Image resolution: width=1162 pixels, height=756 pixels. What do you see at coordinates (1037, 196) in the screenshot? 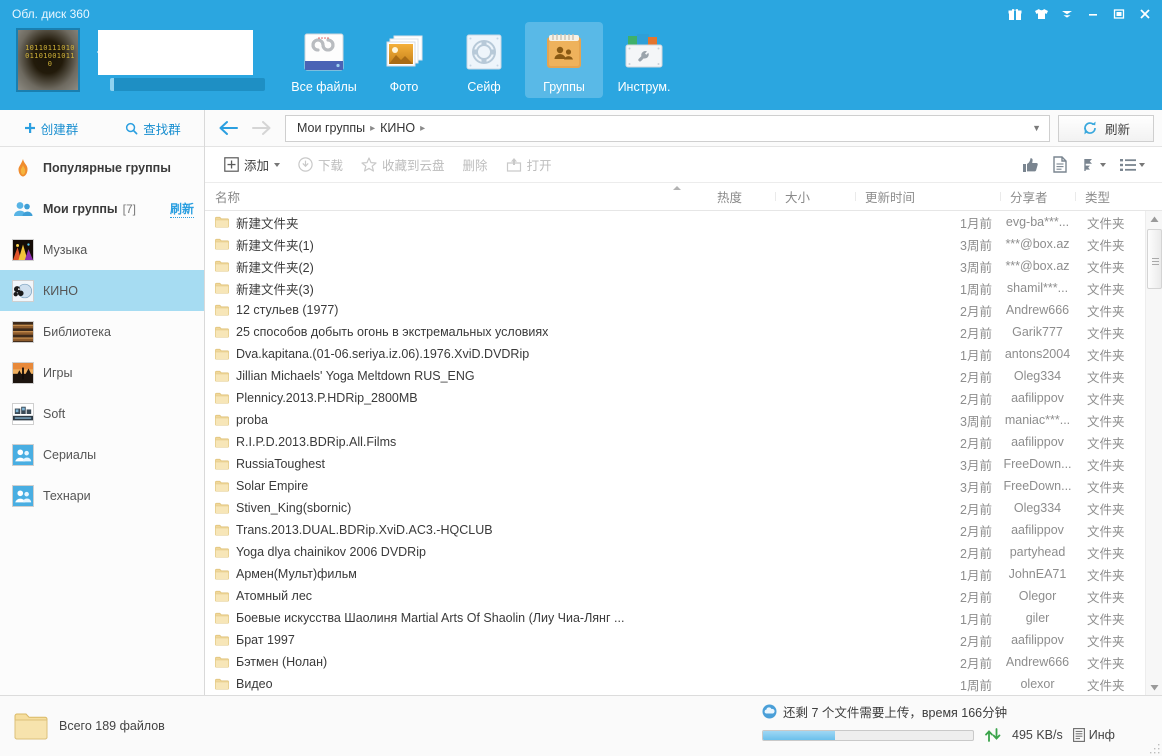
I see `column-header-sharer: 分享者` at bounding box center [1037, 196].